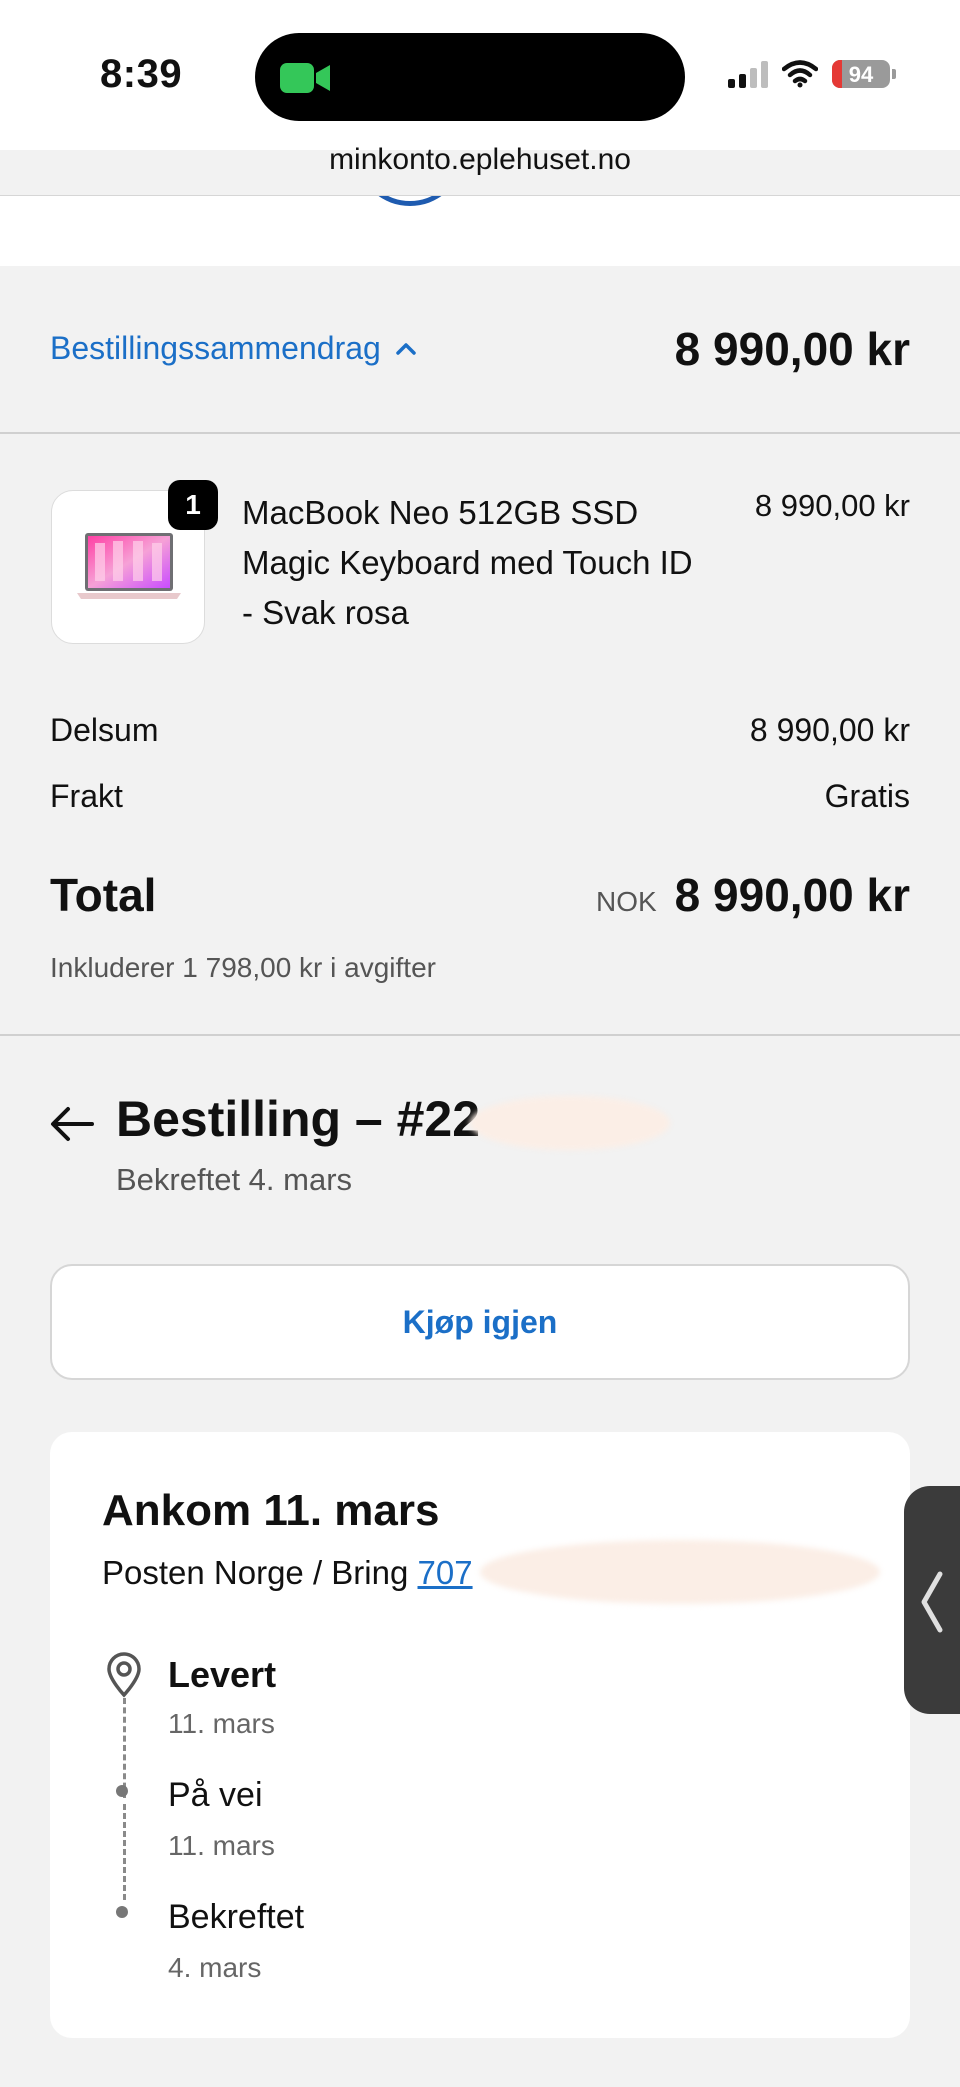 This screenshot has height=2087, width=960. What do you see at coordinates (236, 1917) in the screenshot?
I see `timeline-step-label: Bekreftet` at bounding box center [236, 1917].